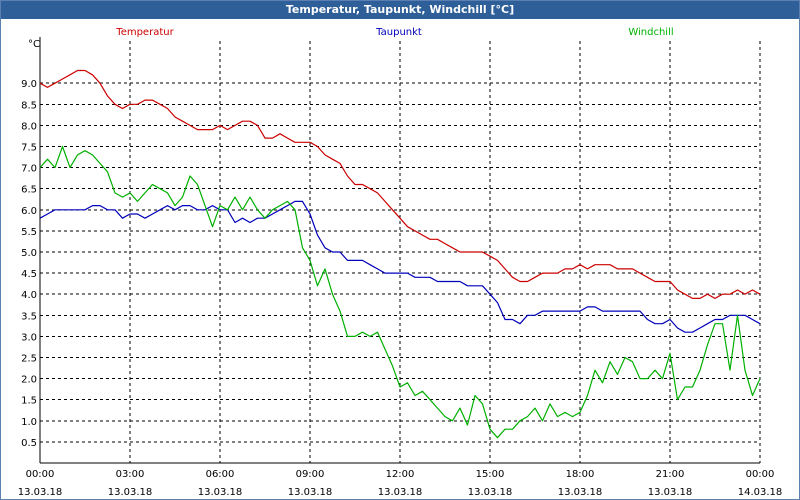  I want to click on legend-windchill: Windchill, so click(650, 32).